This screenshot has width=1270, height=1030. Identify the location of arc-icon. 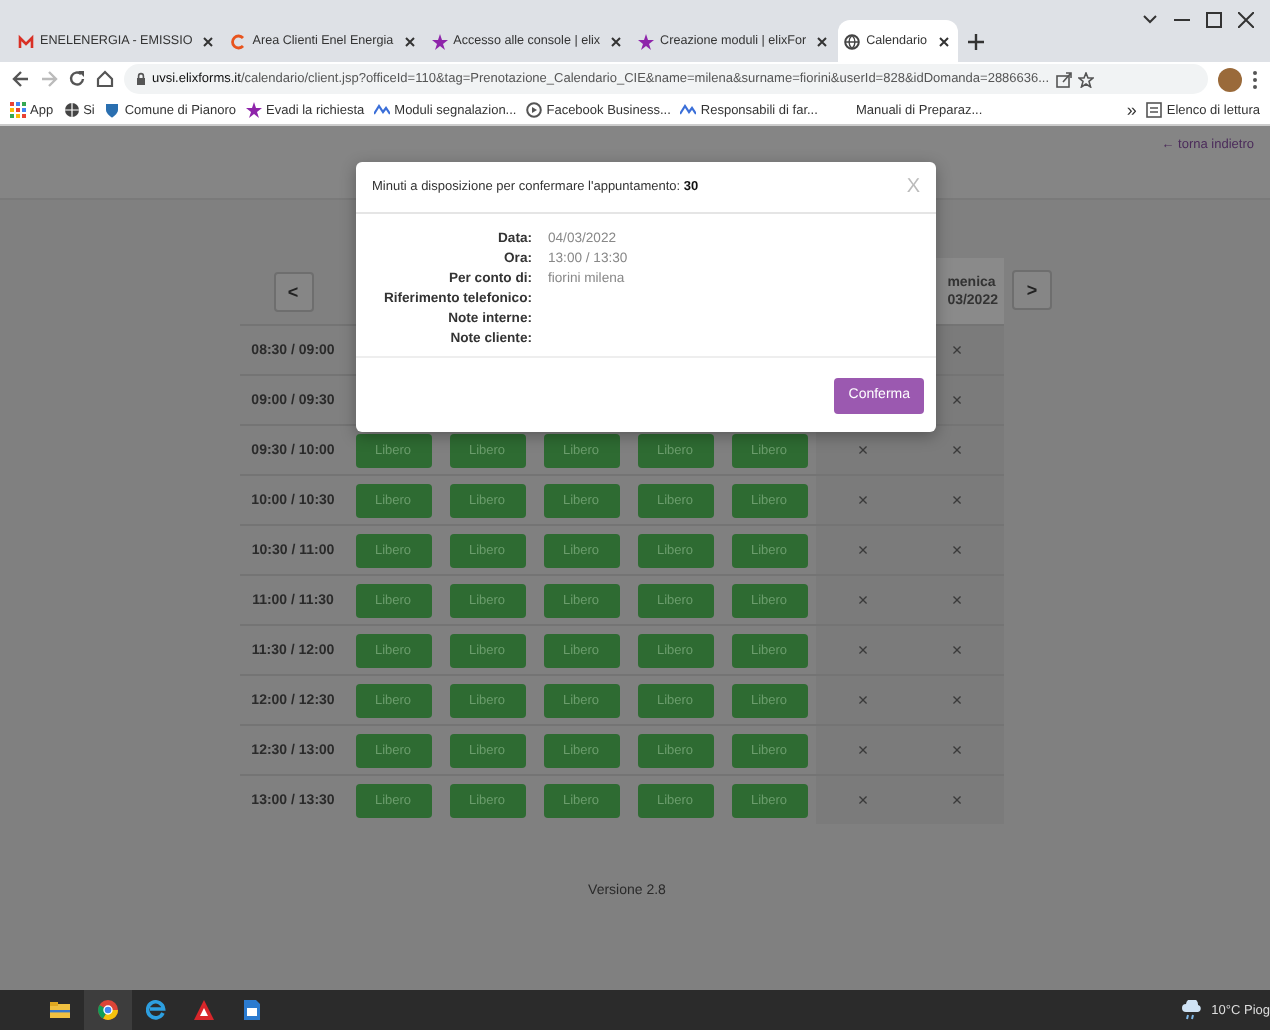
(238, 41).